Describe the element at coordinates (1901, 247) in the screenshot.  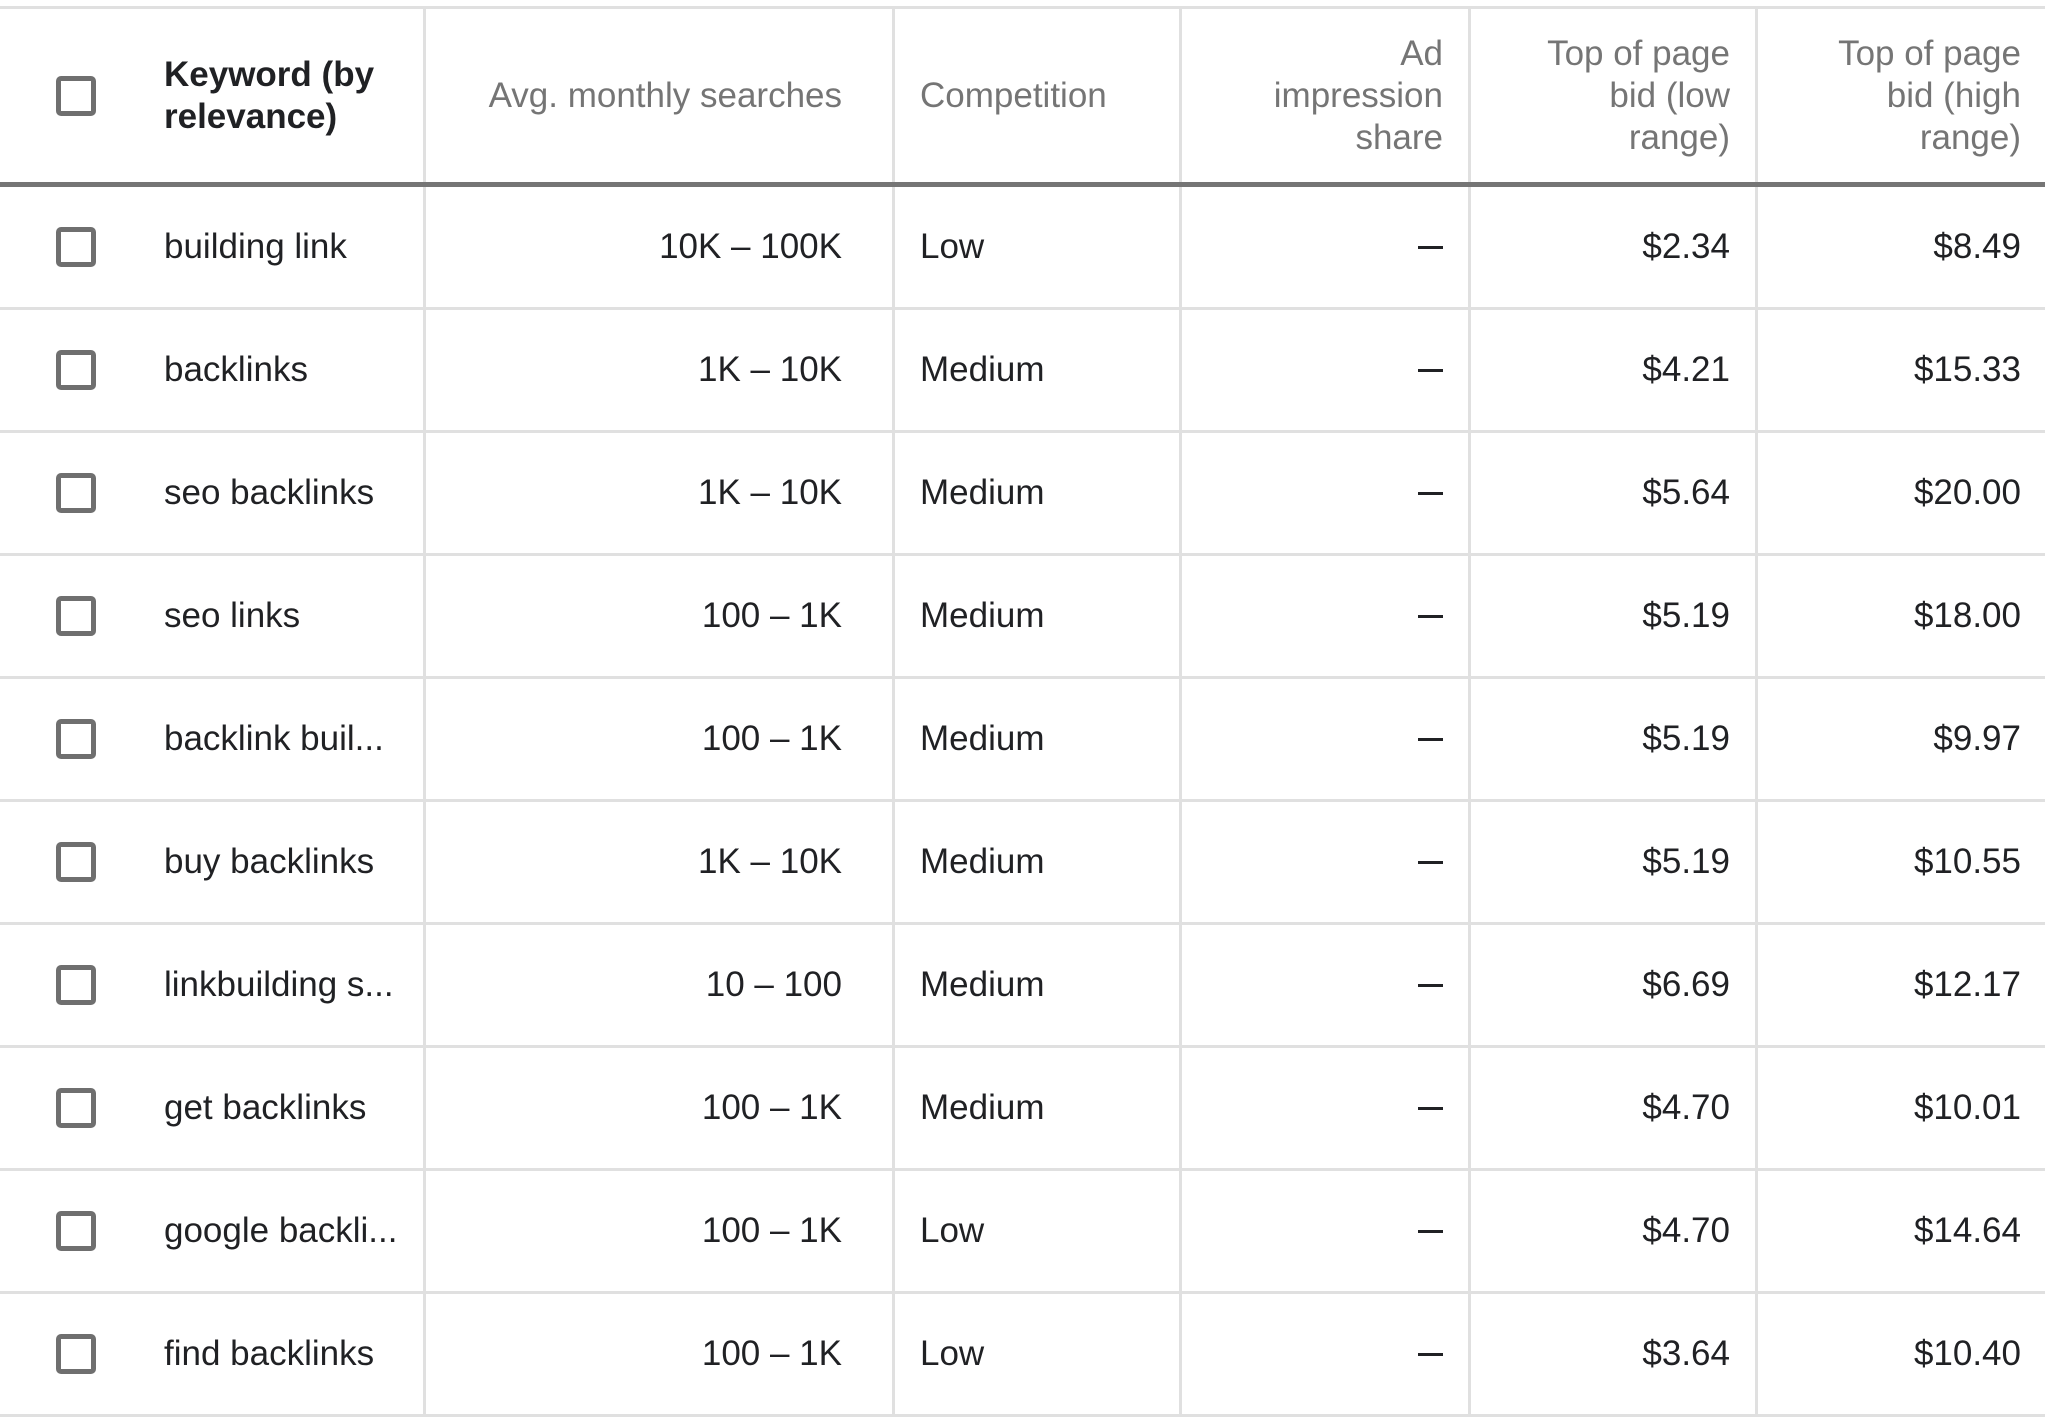
I see `top-bid-high-cell: $8.49` at that location.